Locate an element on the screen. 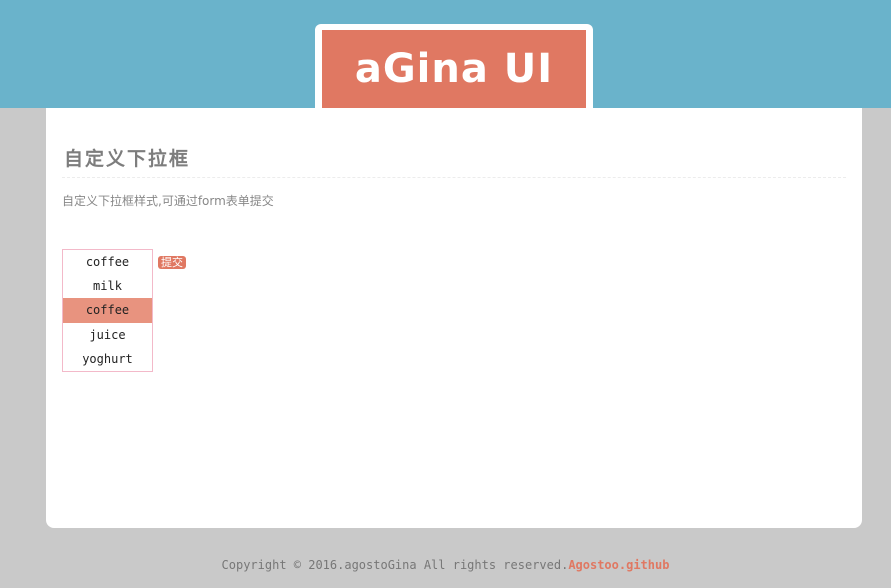  logo: aGina UI is located at coordinates (454, 69).